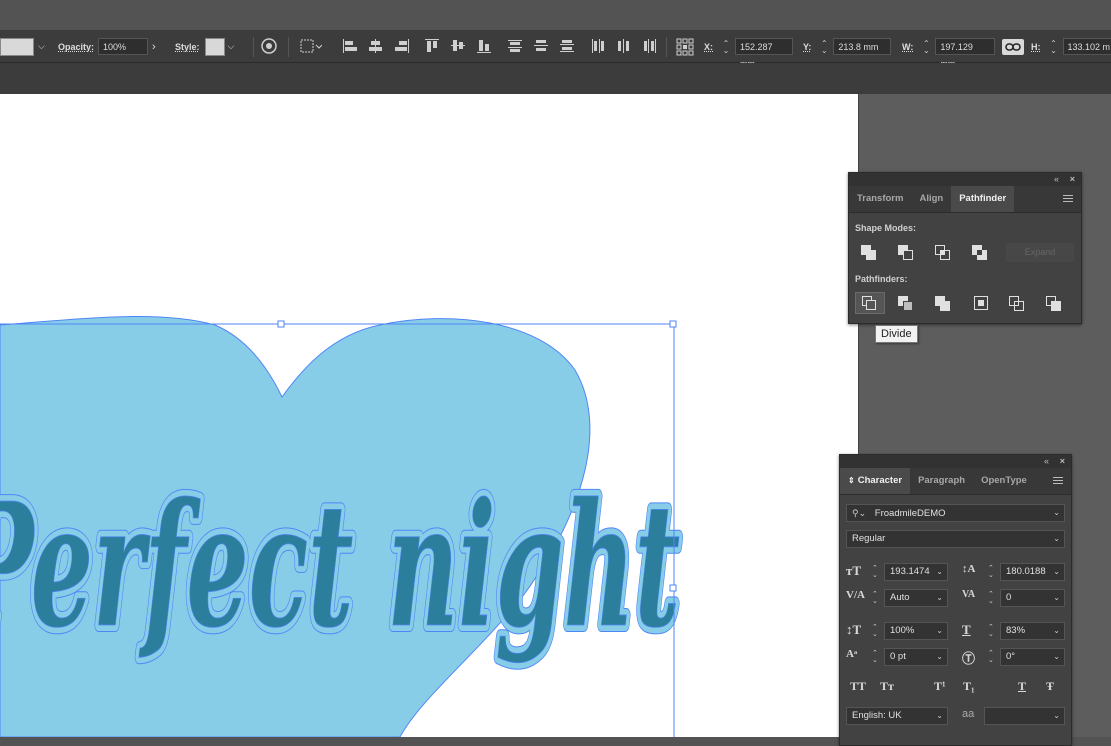  I want to click on vertical-scale-stepper-icon: ⌃⌄, so click(875, 631).